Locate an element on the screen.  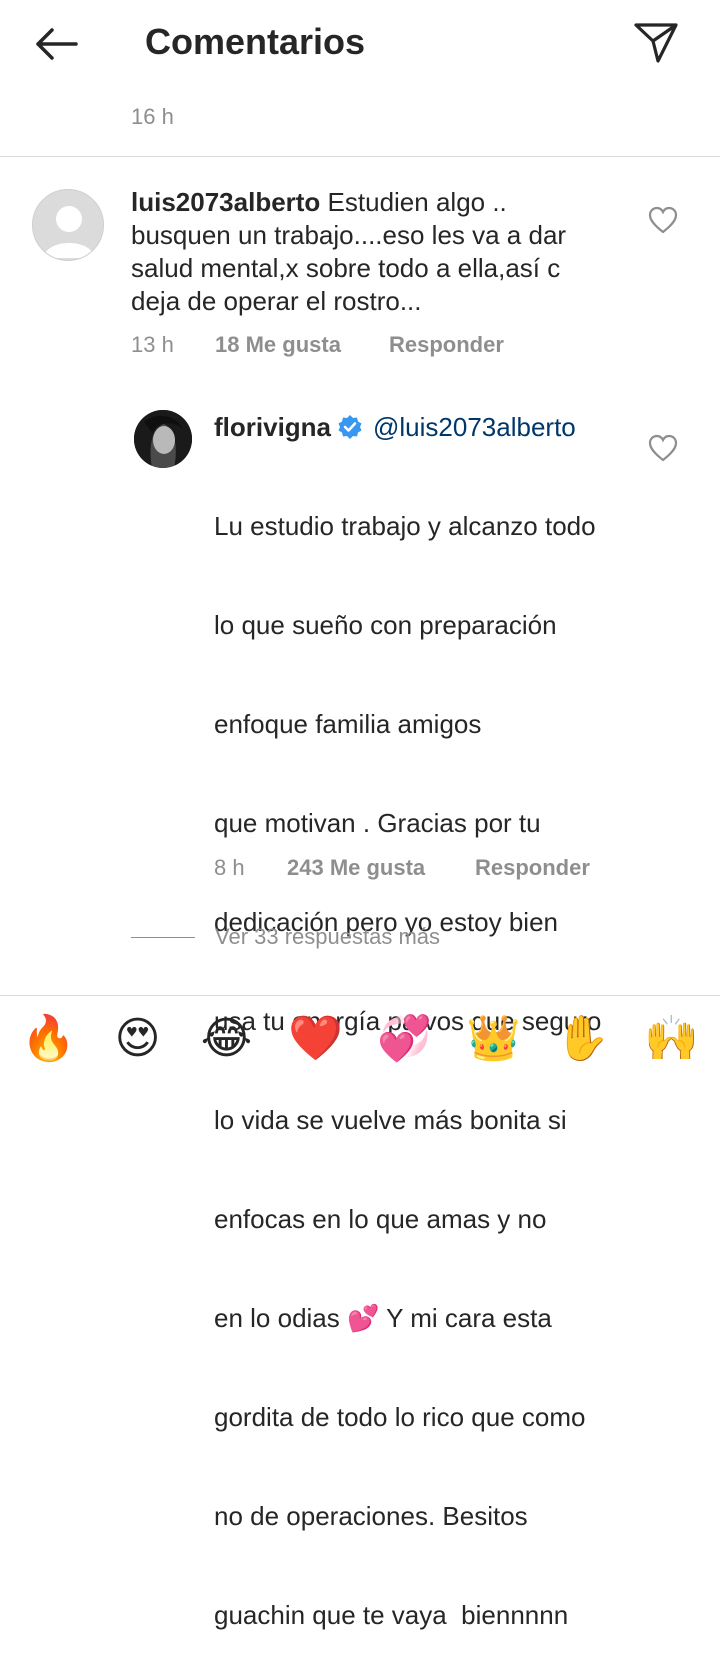
reply-username: florivigna is located at coordinates (272, 427).